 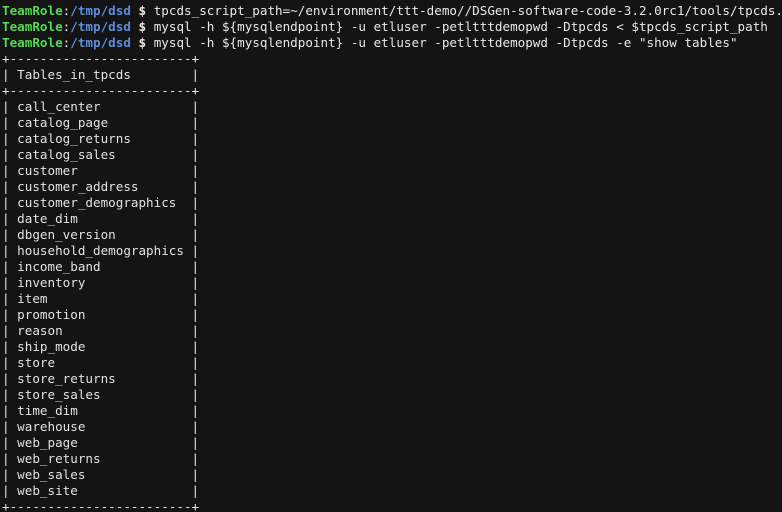 I want to click on table-row: | warehouse |, so click(x=101, y=426).